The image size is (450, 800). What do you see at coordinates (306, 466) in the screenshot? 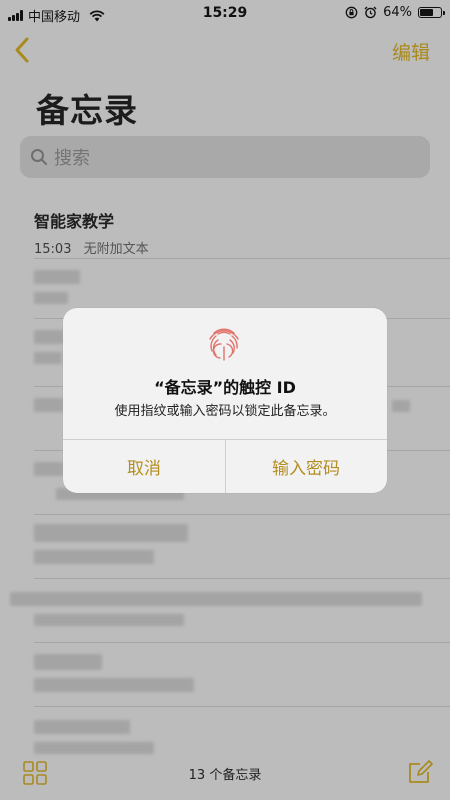
I see `enter-password-button: 输入密码` at bounding box center [306, 466].